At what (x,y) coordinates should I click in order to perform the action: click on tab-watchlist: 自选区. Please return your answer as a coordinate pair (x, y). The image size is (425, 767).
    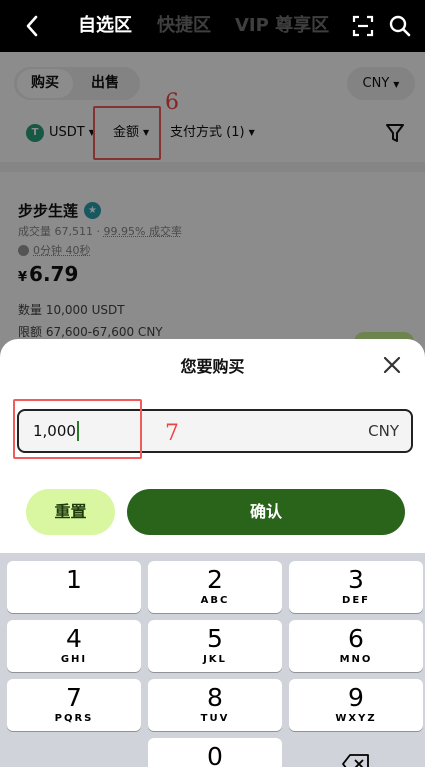
    Looking at the image, I should click on (105, 26).